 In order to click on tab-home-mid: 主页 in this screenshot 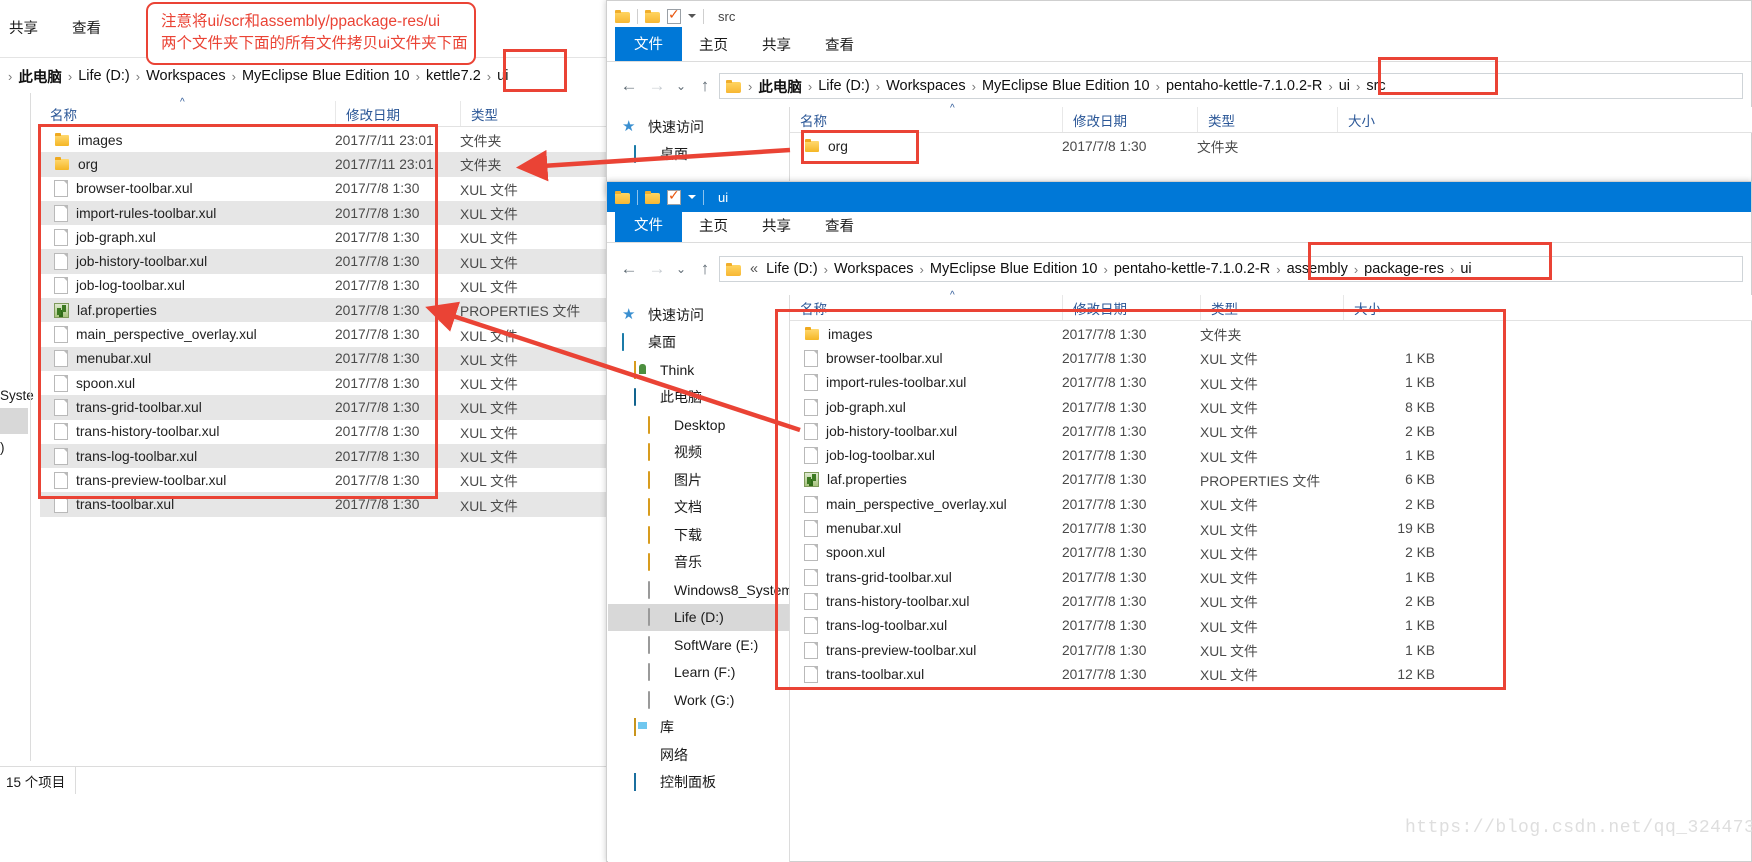, I will do `click(713, 45)`.